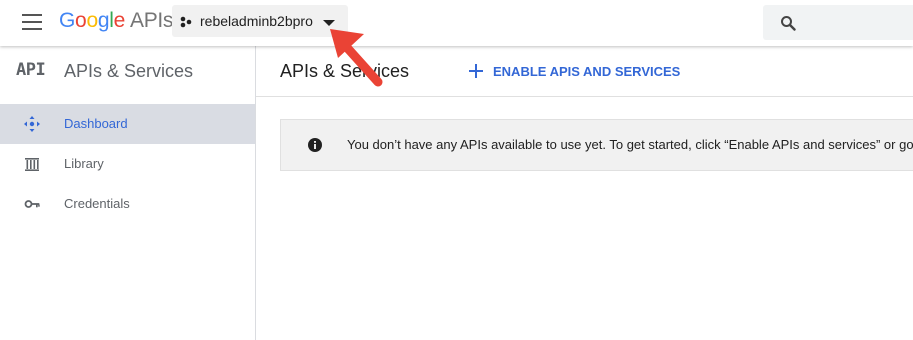 The height and width of the screenshot is (340, 913). What do you see at coordinates (315, 145) in the screenshot?
I see `info-icon` at bounding box center [315, 145].